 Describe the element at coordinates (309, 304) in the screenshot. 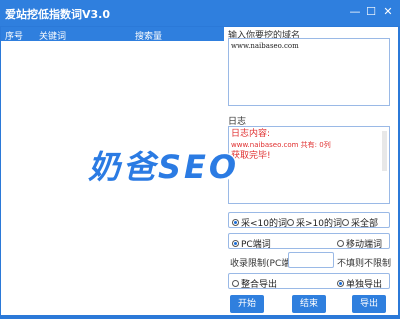

I see `end-button: 结束` at that location.